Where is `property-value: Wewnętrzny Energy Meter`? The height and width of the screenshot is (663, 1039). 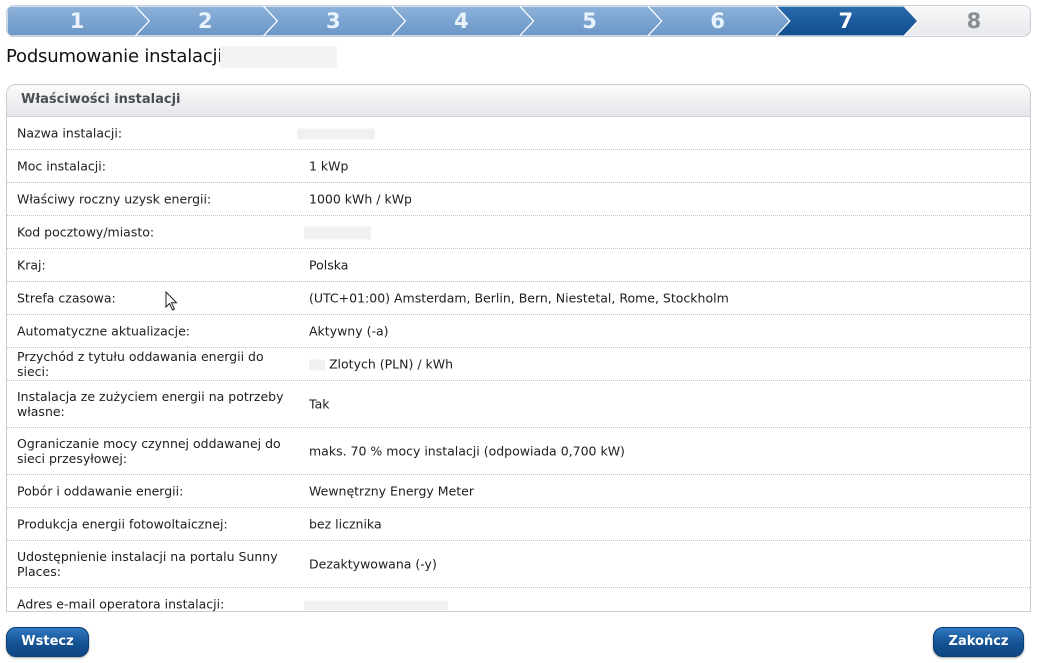
property-value: Wewnętrzny Energy Meter is located at coordinates (391, 491).